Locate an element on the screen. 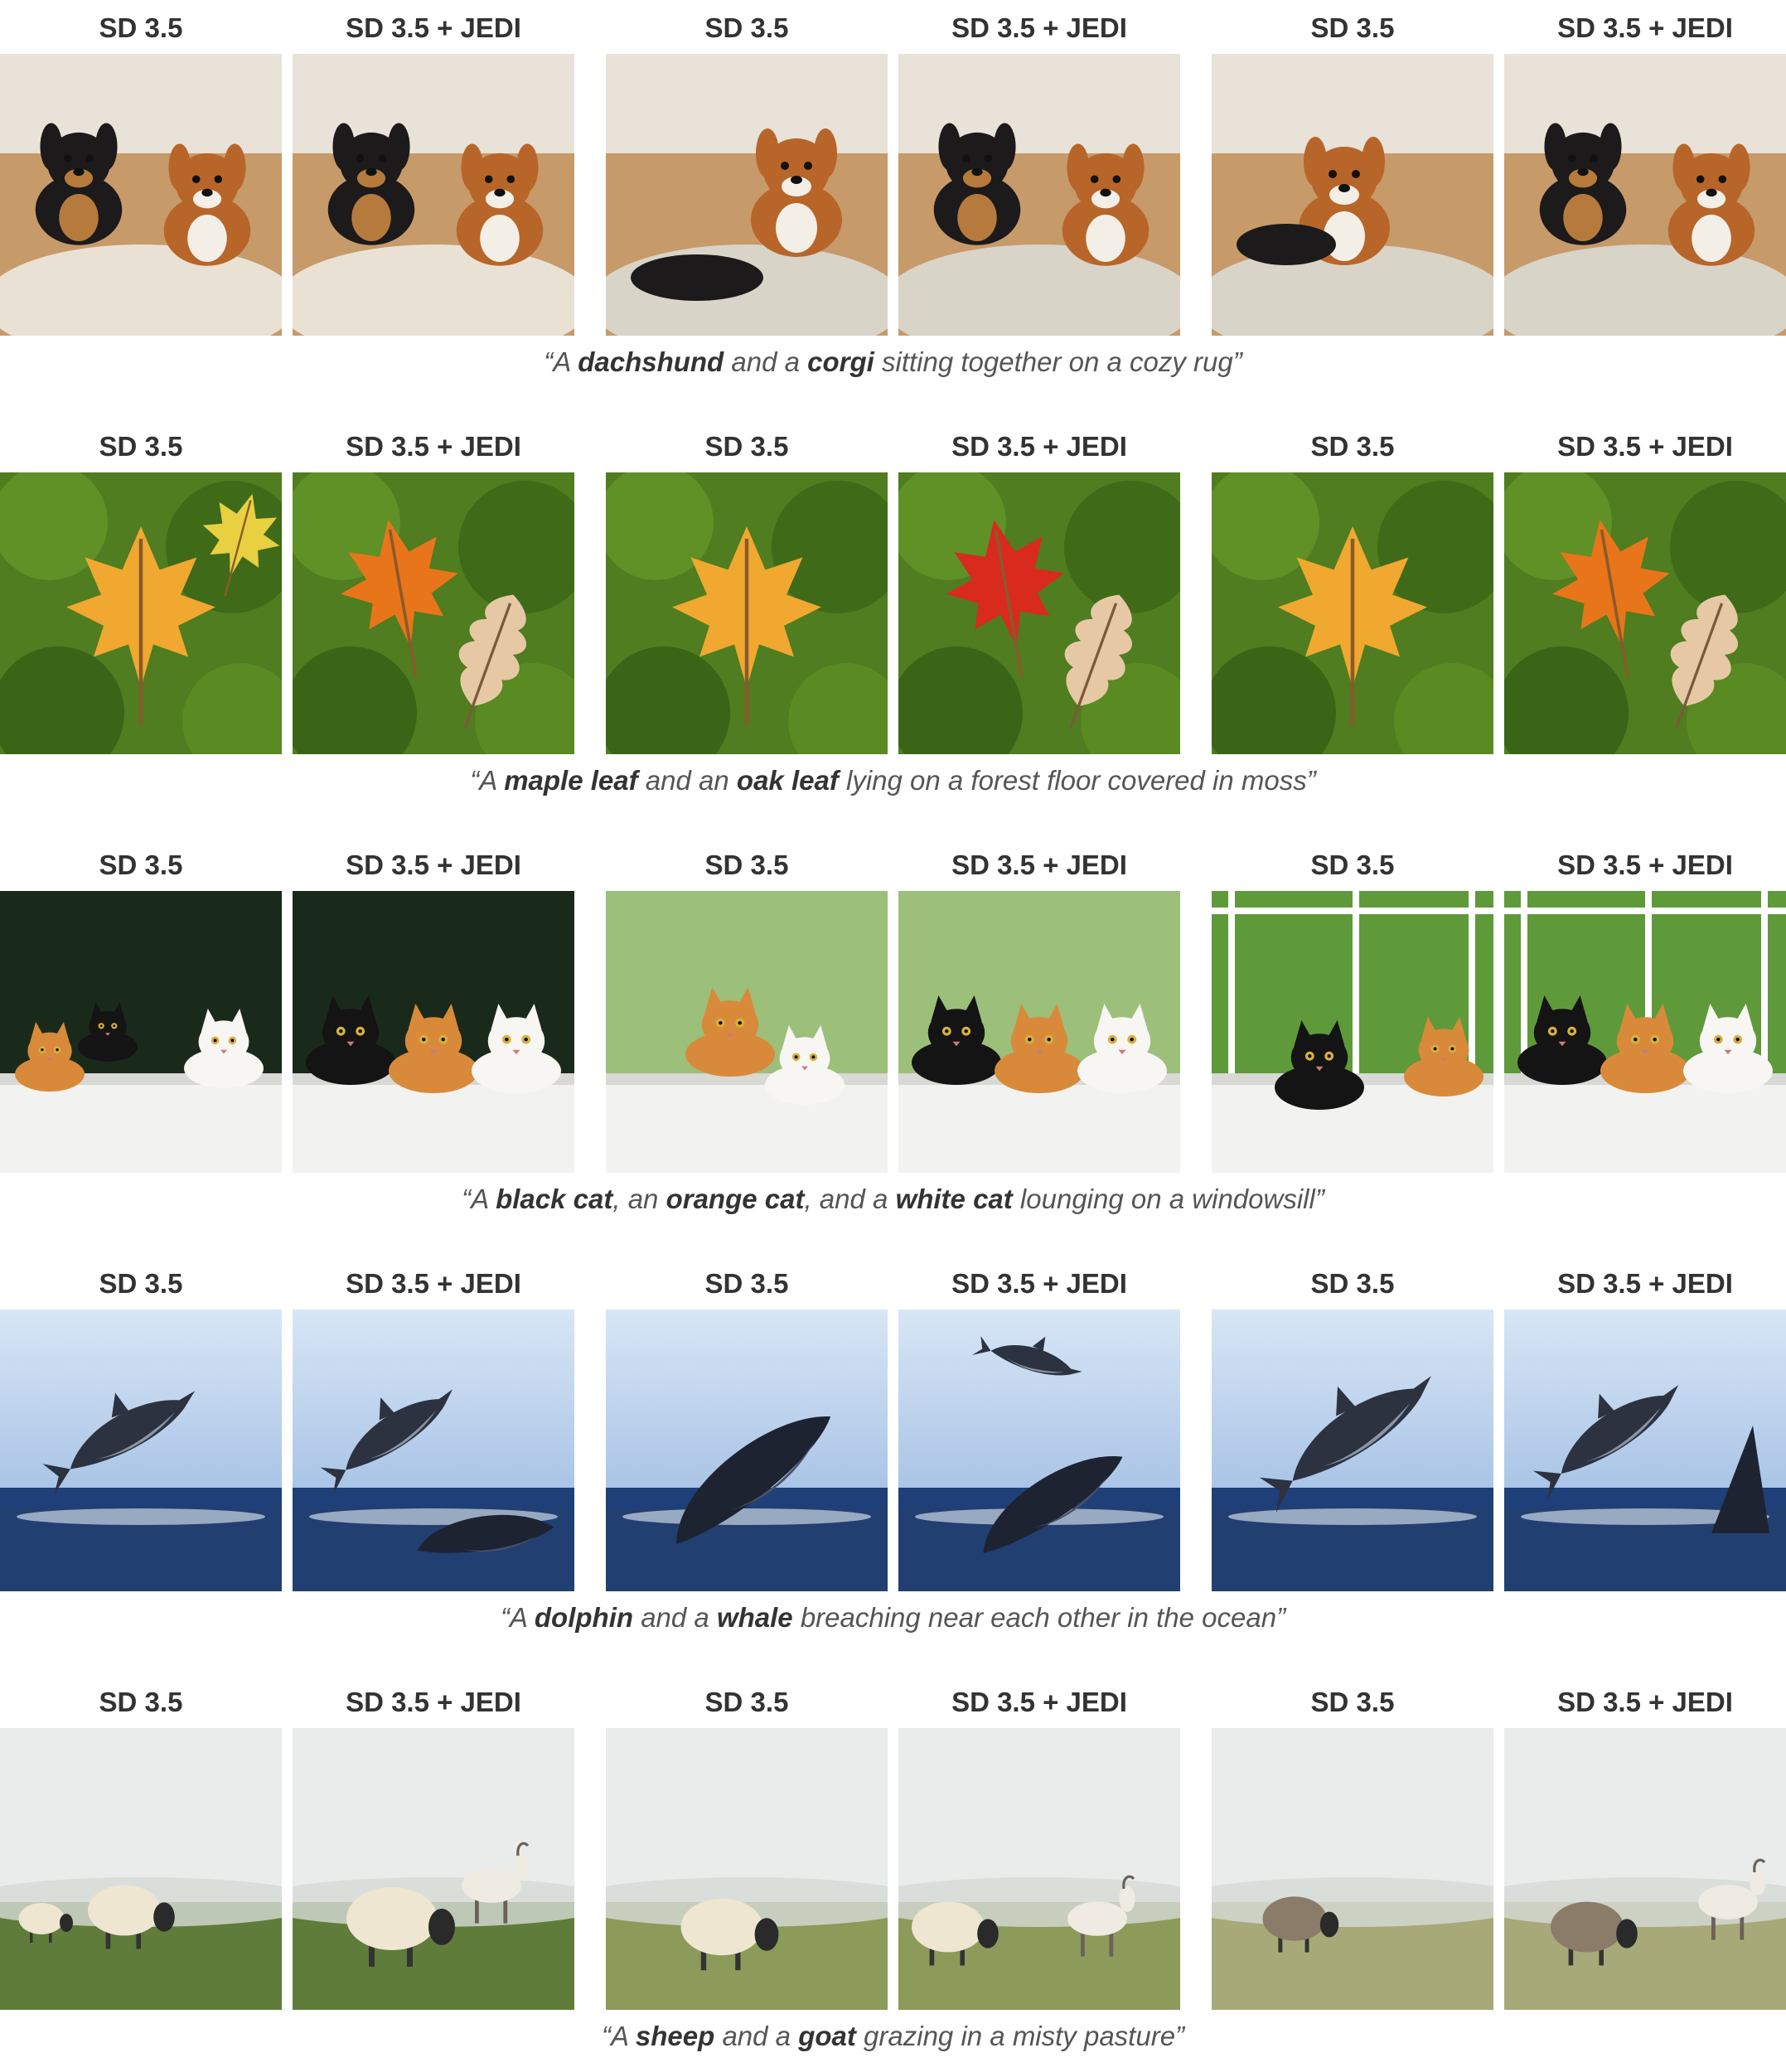 Image resolution: width=1786 pixels, height=2072 pixels. caption-keyword: whale is located at coordinates (754, 1617).